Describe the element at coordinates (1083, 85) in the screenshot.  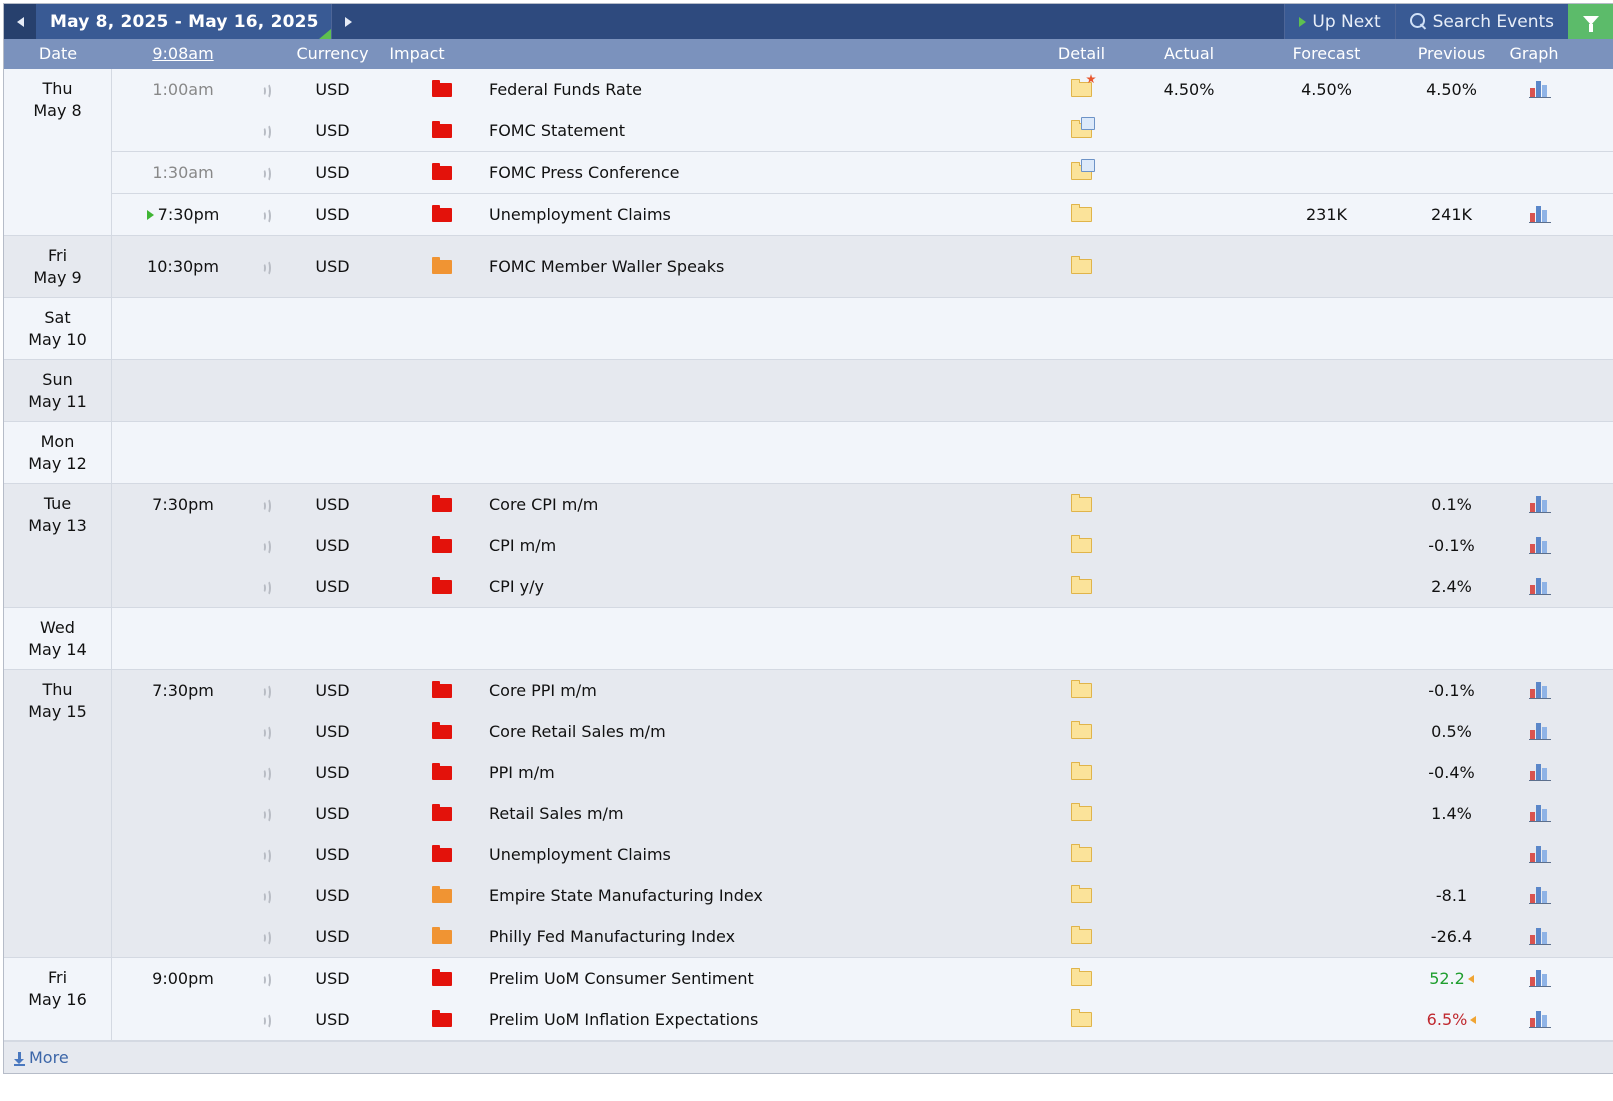
I see `folder-star-icon` at that location.